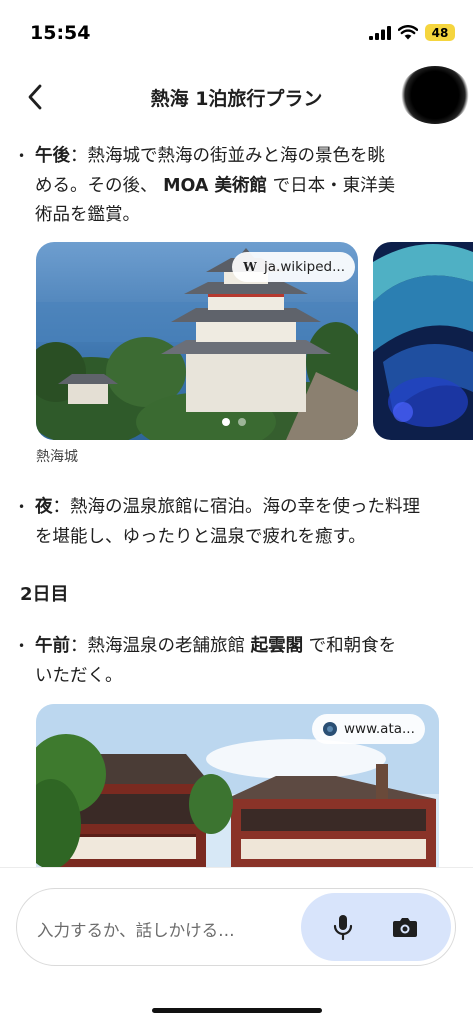 Image resolution: width=473 pixels, height=1024 pixels. Describe the element at coordinates (250, 267) in the screenshot. I see `wikipedia-icon: W` at that location.